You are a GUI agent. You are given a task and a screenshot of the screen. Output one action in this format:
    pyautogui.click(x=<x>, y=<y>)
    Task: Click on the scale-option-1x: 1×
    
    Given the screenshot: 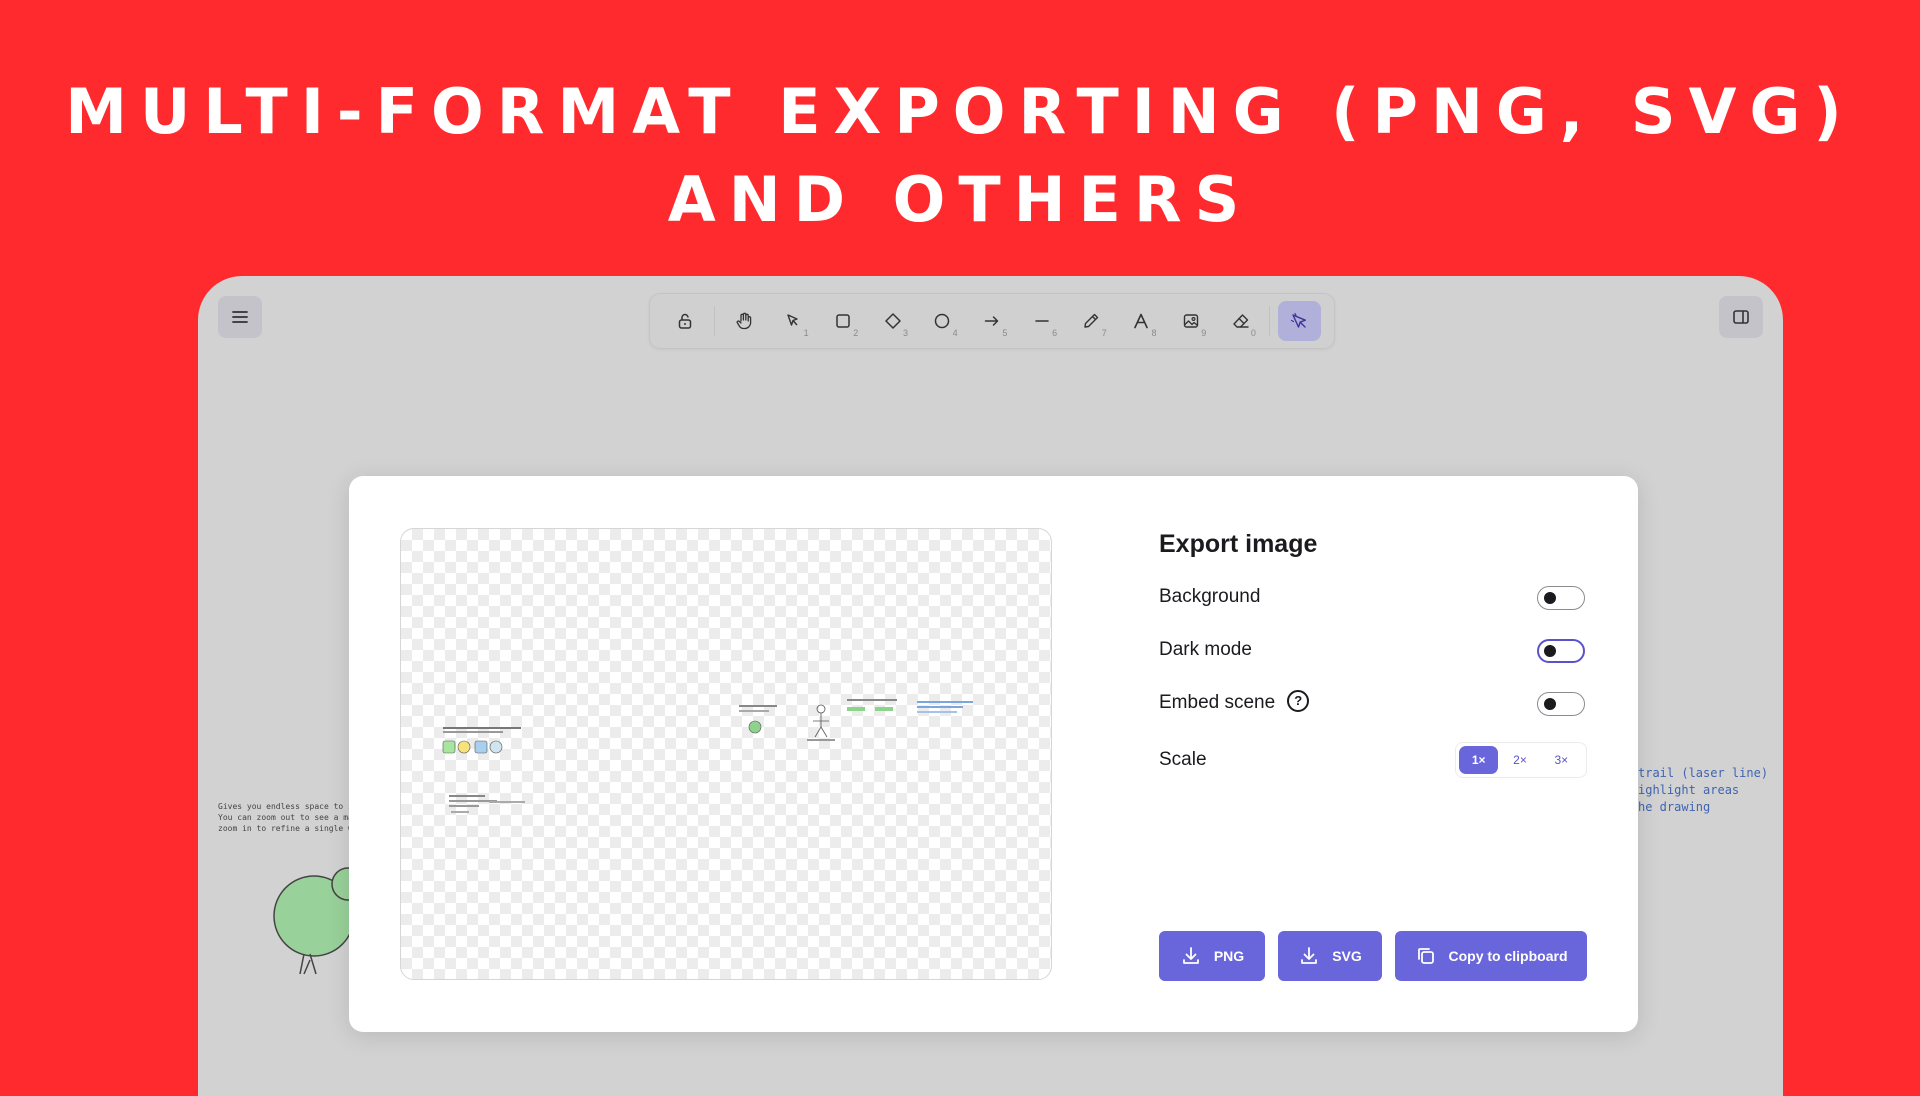 What is the action you would take?
    pyautogui.click(x=1479, y=760)
    